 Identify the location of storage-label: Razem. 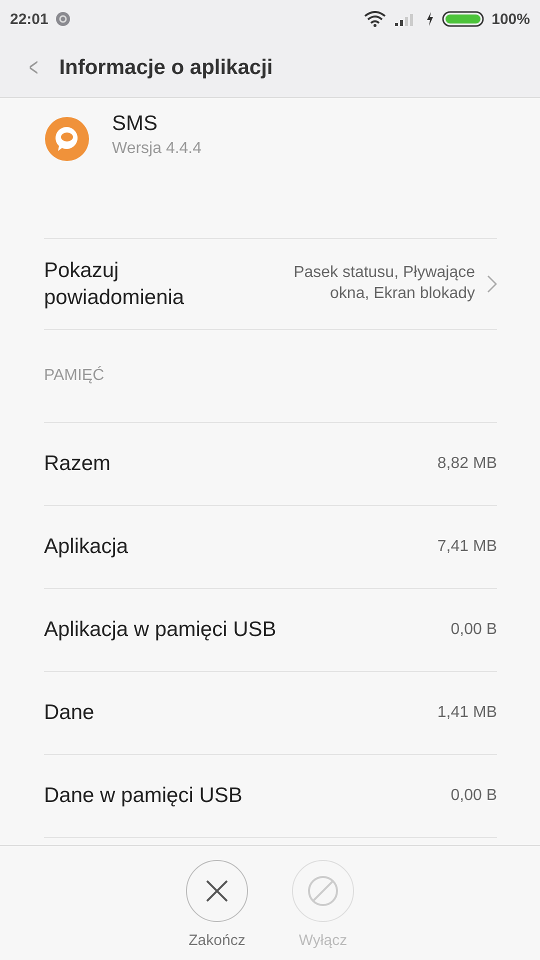
(78, 464).